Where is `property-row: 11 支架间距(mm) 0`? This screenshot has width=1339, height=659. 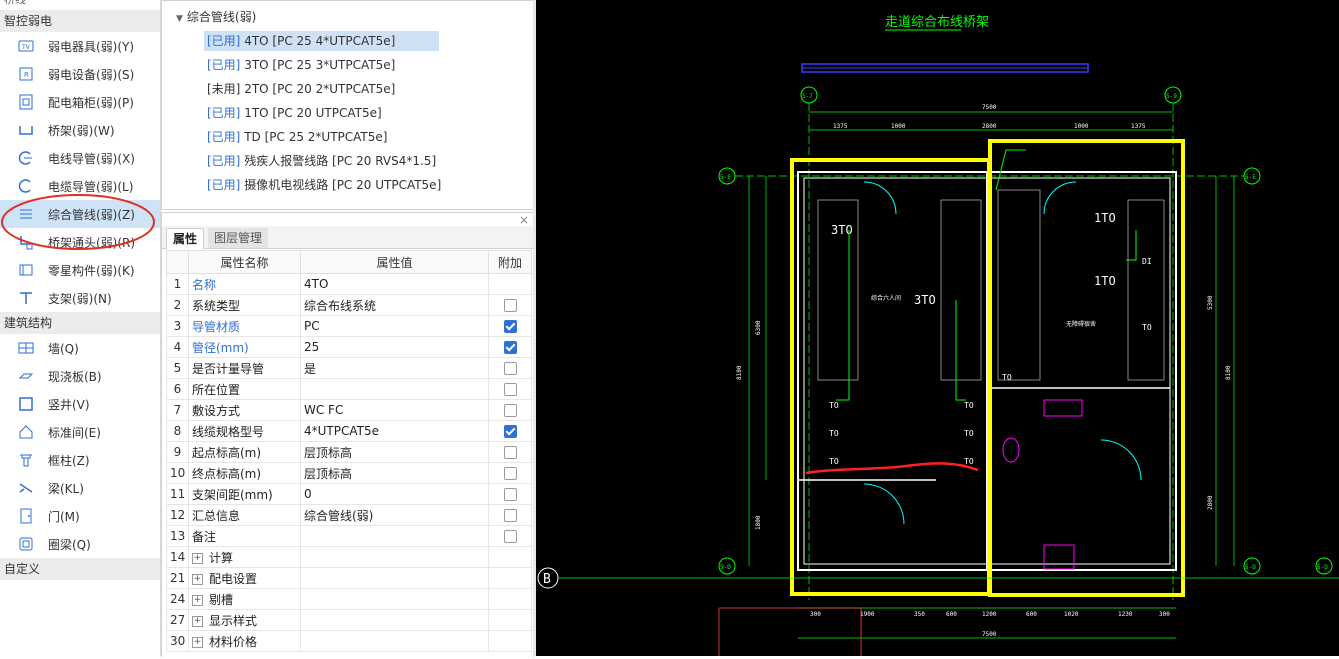
property-row: 11 支架间距(mm) 0 is located at coordinates (349, 494).